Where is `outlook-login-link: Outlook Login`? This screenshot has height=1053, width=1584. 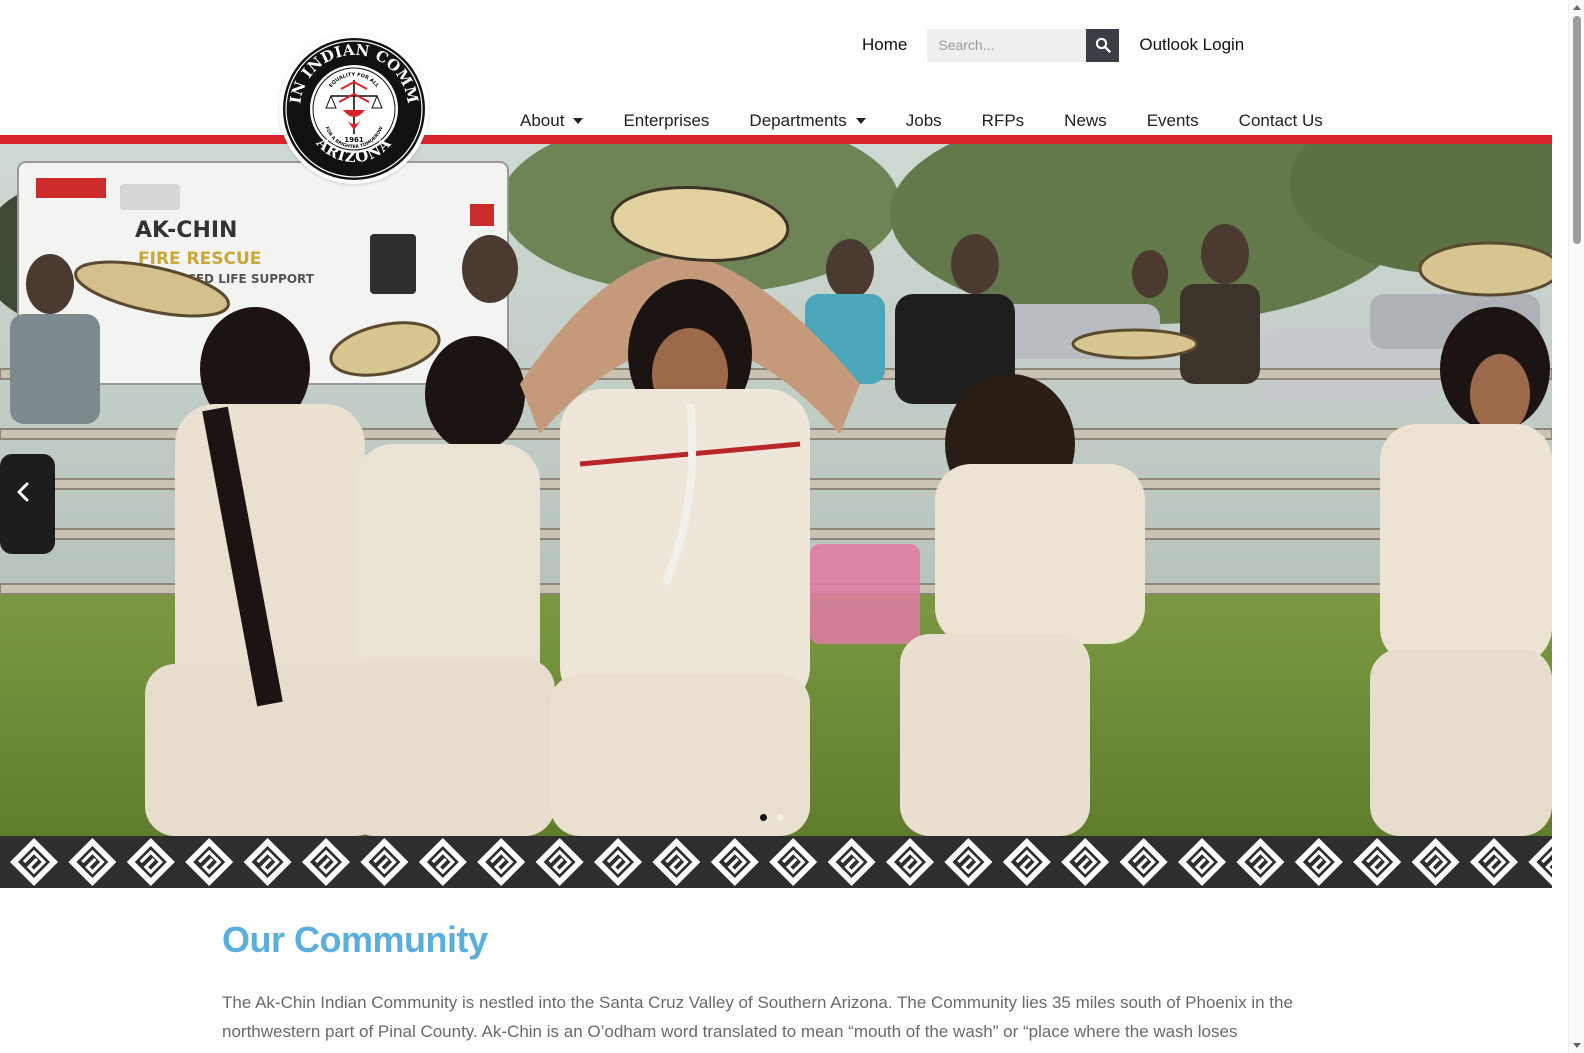
outlook-login-link: Outlook Login is located at coordinates (1191, 45).